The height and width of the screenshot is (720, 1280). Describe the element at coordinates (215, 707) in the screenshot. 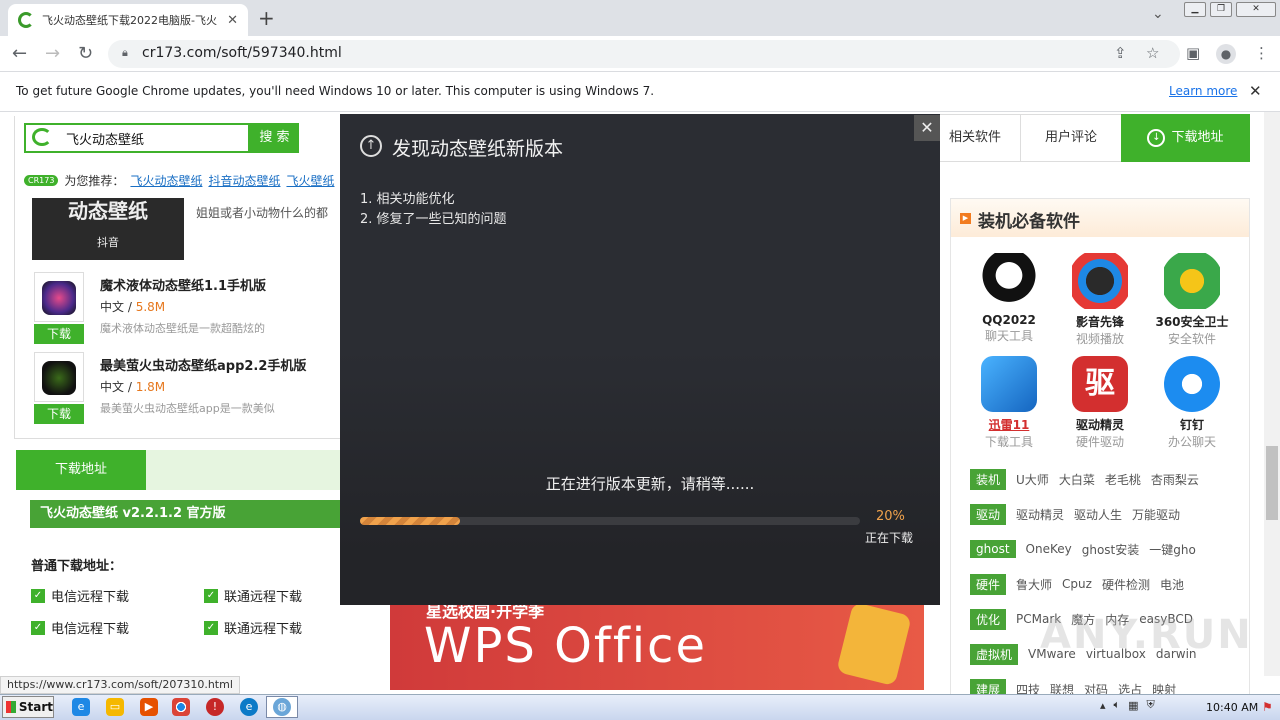

I see `stop-sign-icon: !` at that location.